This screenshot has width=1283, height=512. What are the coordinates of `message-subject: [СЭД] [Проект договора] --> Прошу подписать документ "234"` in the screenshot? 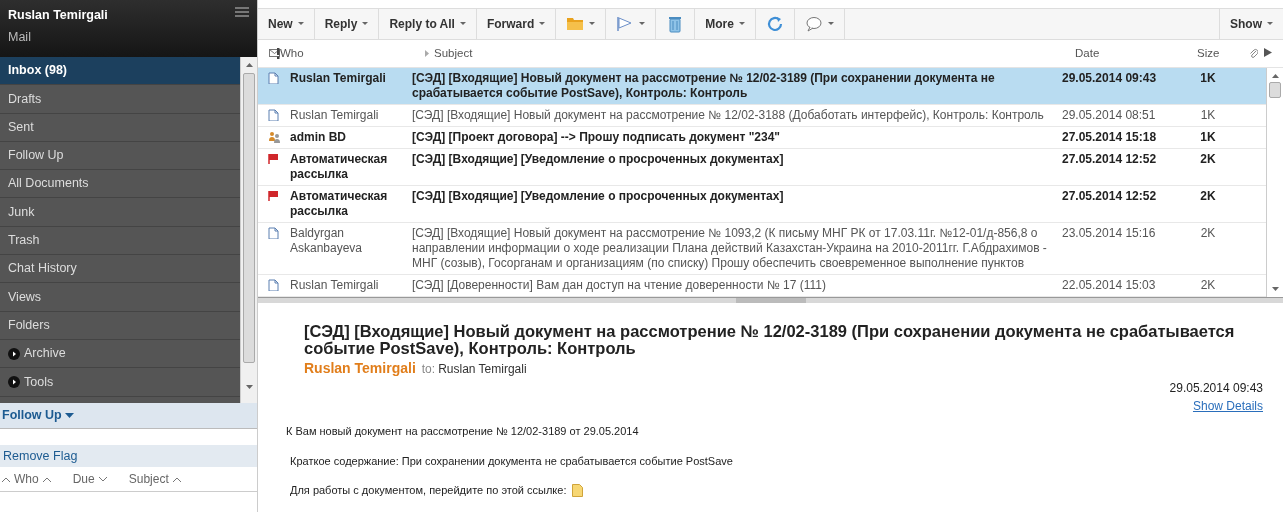 It's located at (596, 136).